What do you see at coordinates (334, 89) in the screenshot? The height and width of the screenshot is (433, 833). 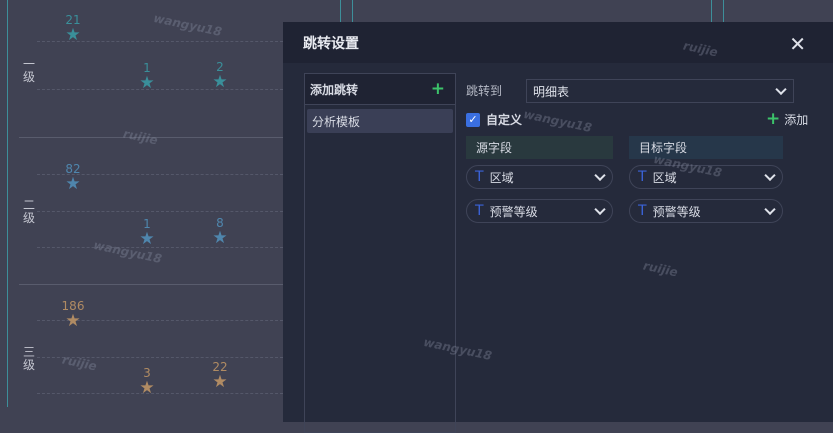 I see `add-jump-label: 添加跳转` at bounding box center [334, 89].